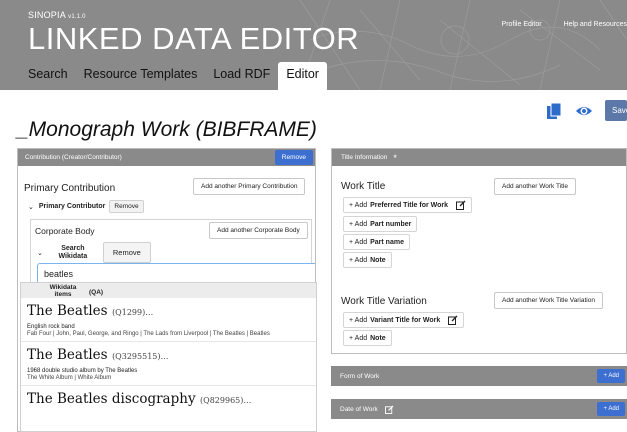 This screenshot has width=627, height=432. What do you see at coordinates (364, 157) in the screenshot?
I see `title-information-title: Title Information` at bounding box center [364, 157].